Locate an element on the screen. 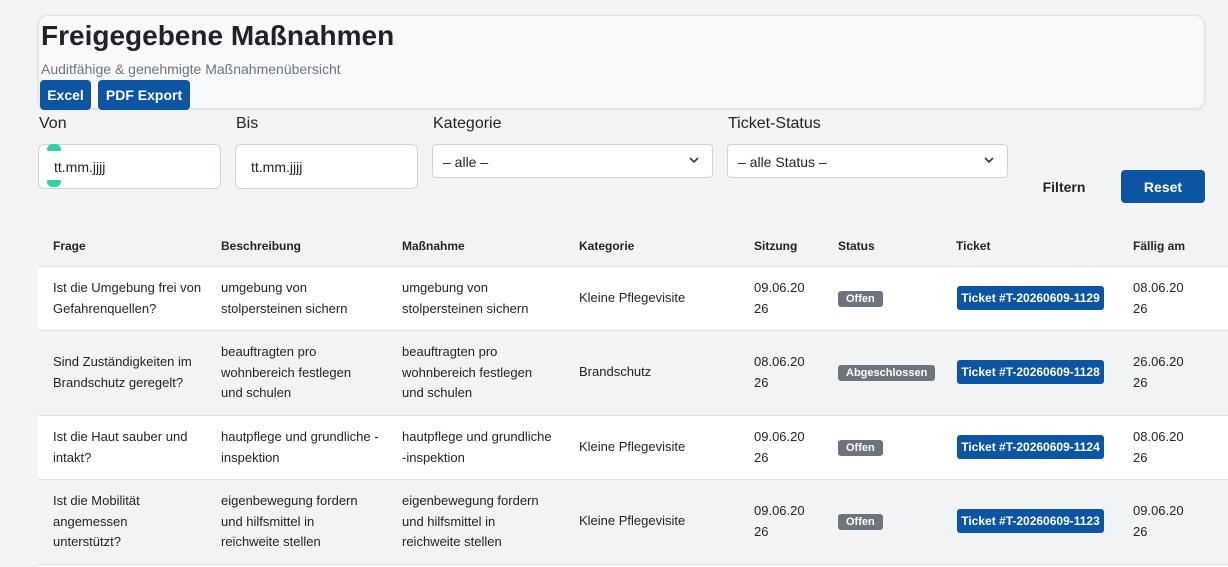 The image size is (1228, 567). cell-massnahme: umgebung von stolpersteinen sichern is located at coordinates (465, 298).